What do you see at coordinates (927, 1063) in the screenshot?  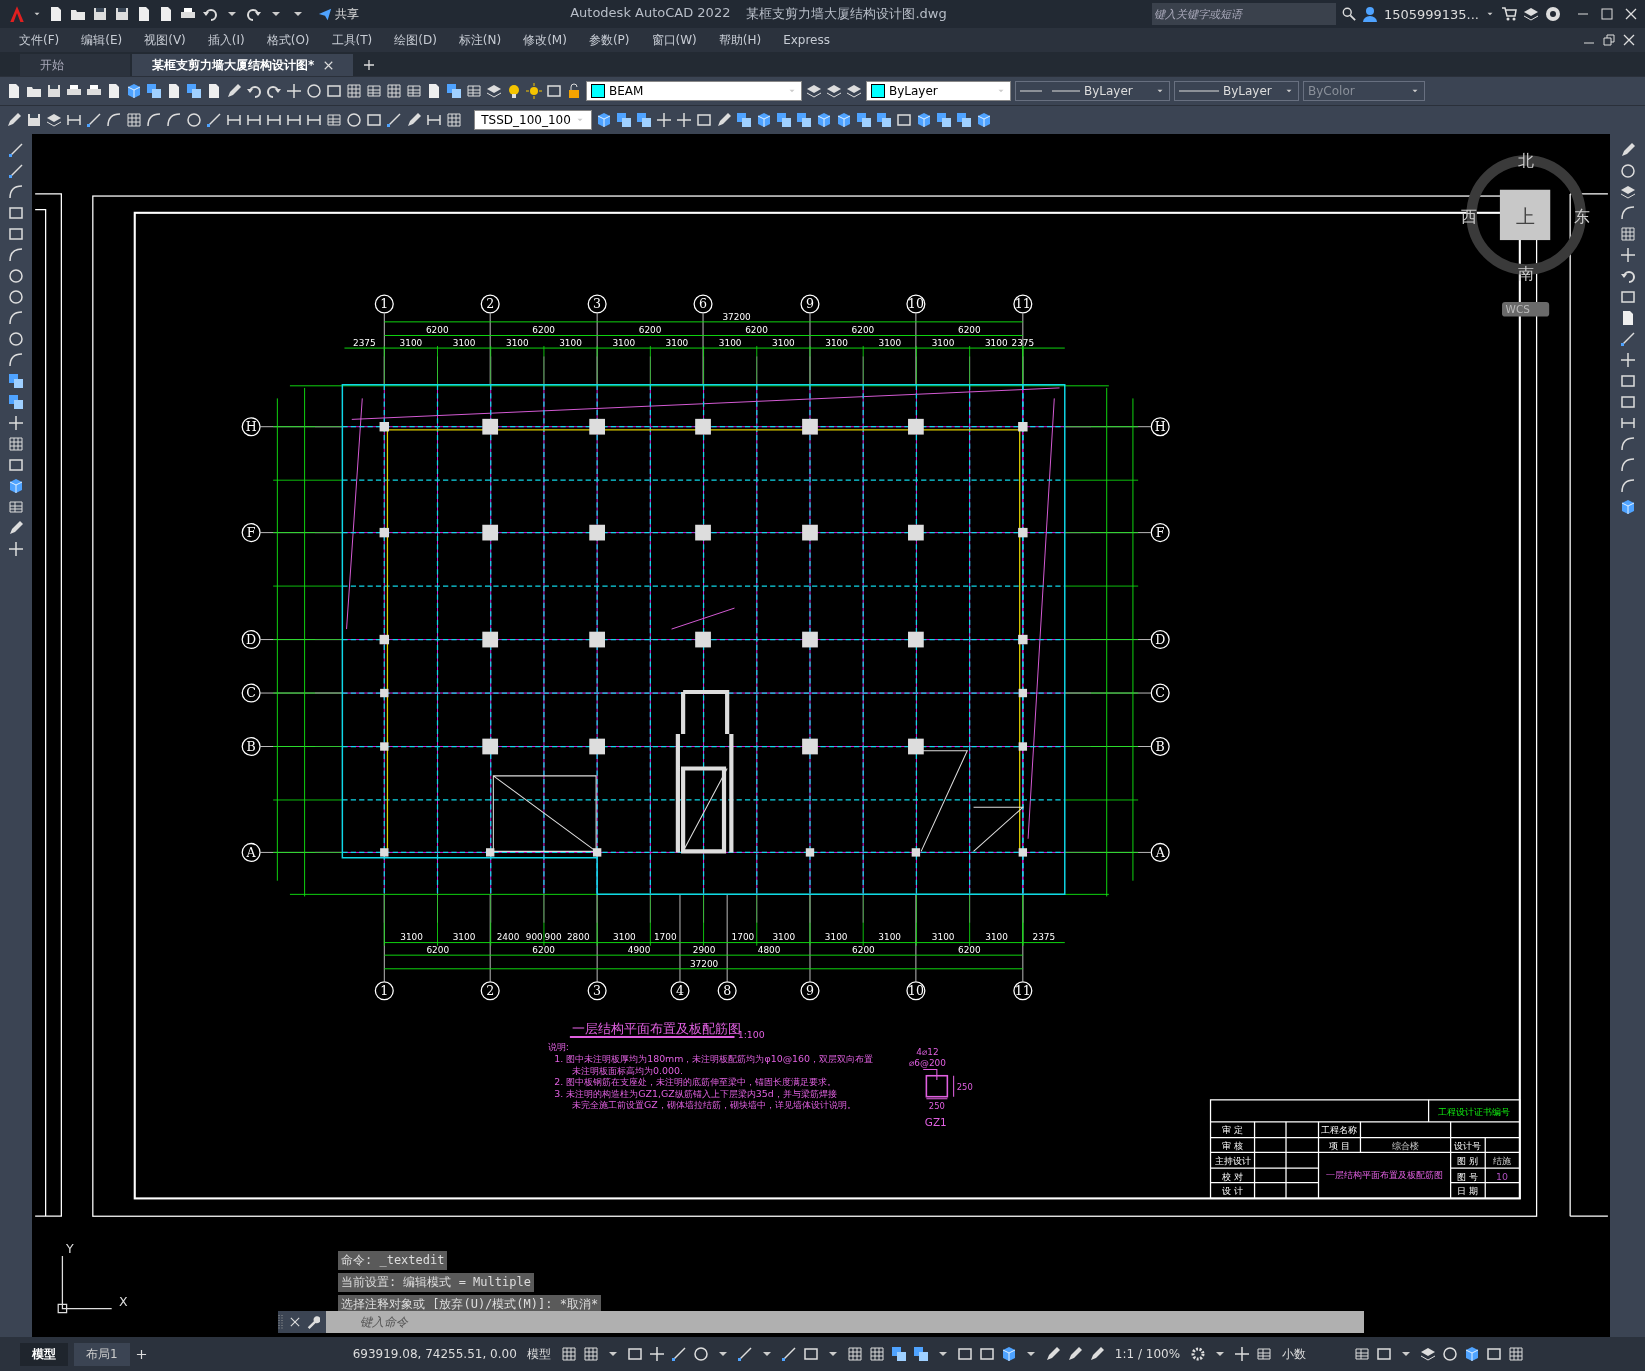 I see `stirrup-text: ⌀6@200` at bounding box center [927, 1063].